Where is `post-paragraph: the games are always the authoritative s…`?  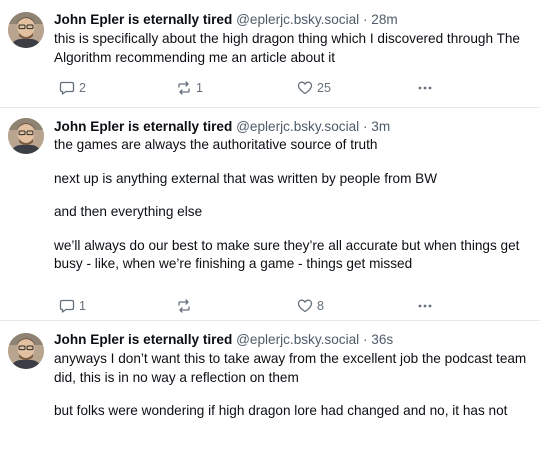 post-paragraph: the games are always the authoritative s… is located at coordinates (216, 144).